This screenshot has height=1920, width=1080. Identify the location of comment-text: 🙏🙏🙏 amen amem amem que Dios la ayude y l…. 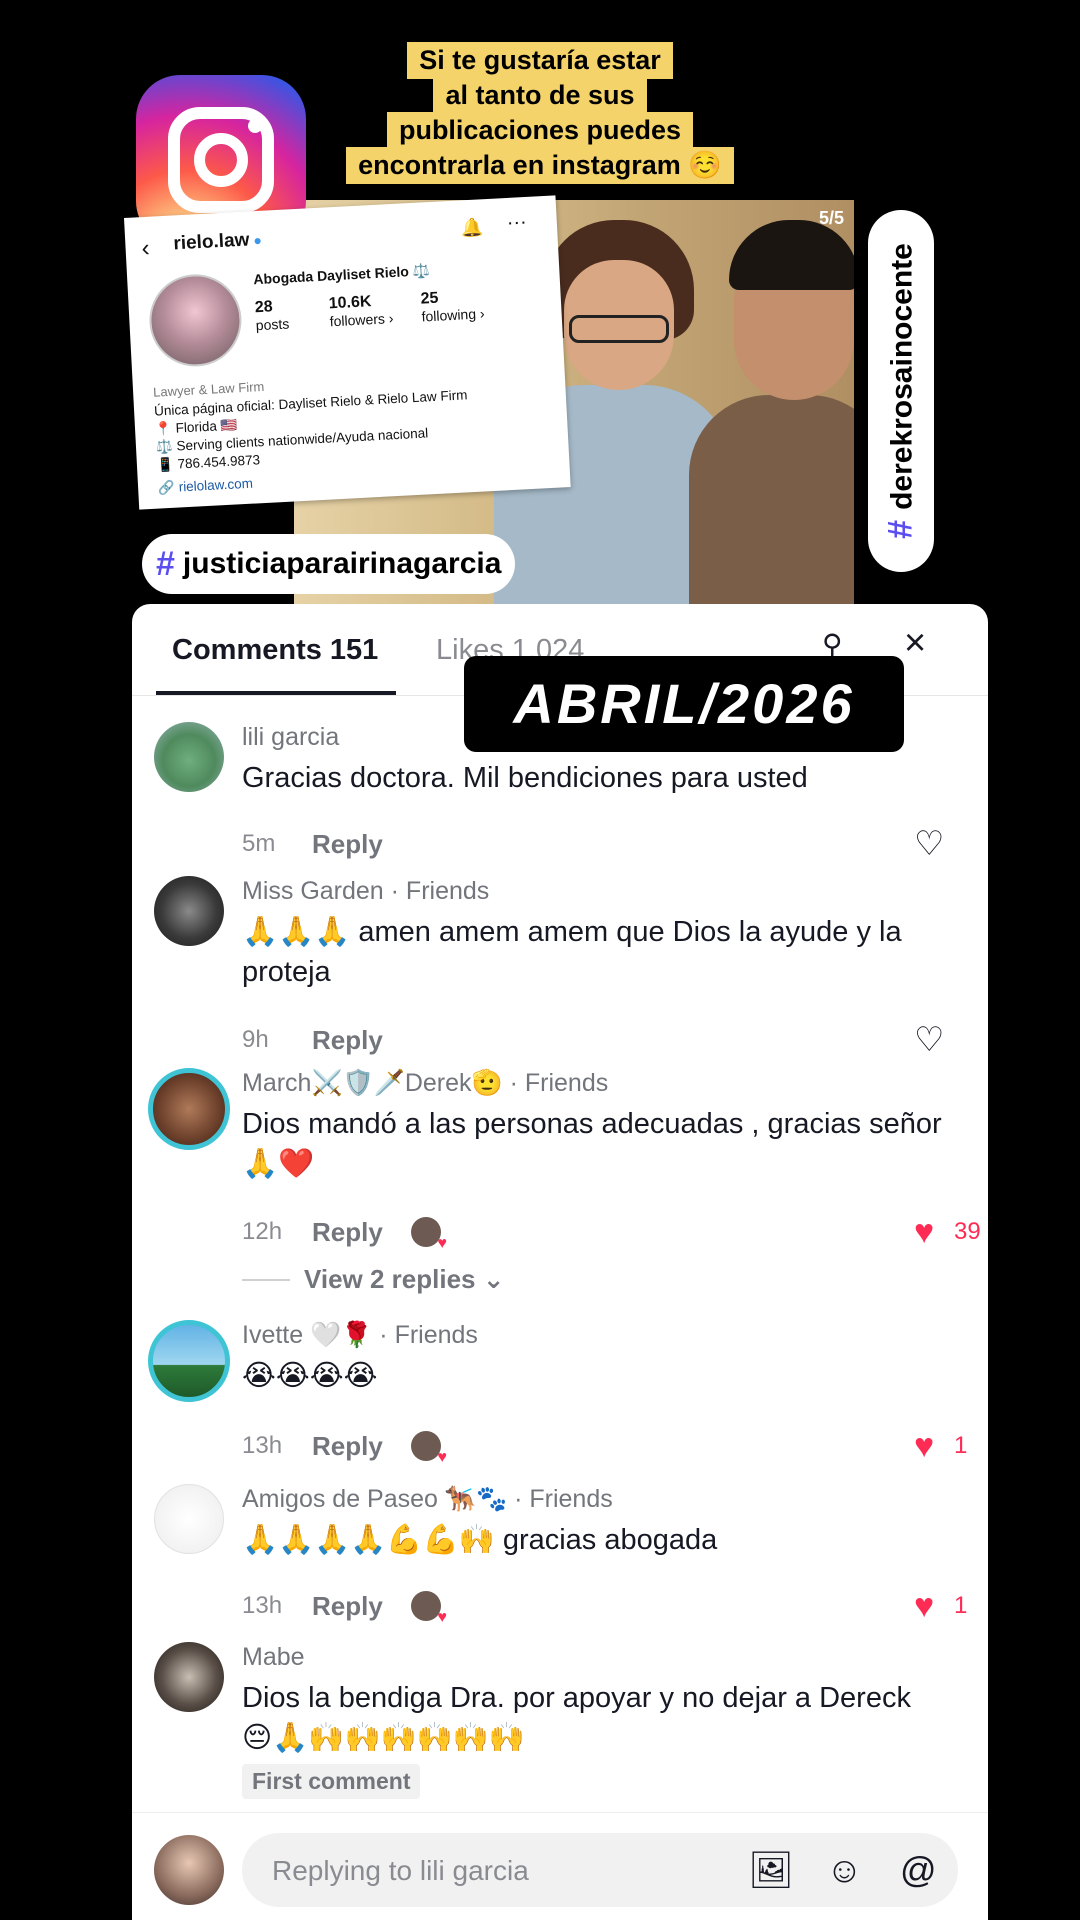
(572, 952).